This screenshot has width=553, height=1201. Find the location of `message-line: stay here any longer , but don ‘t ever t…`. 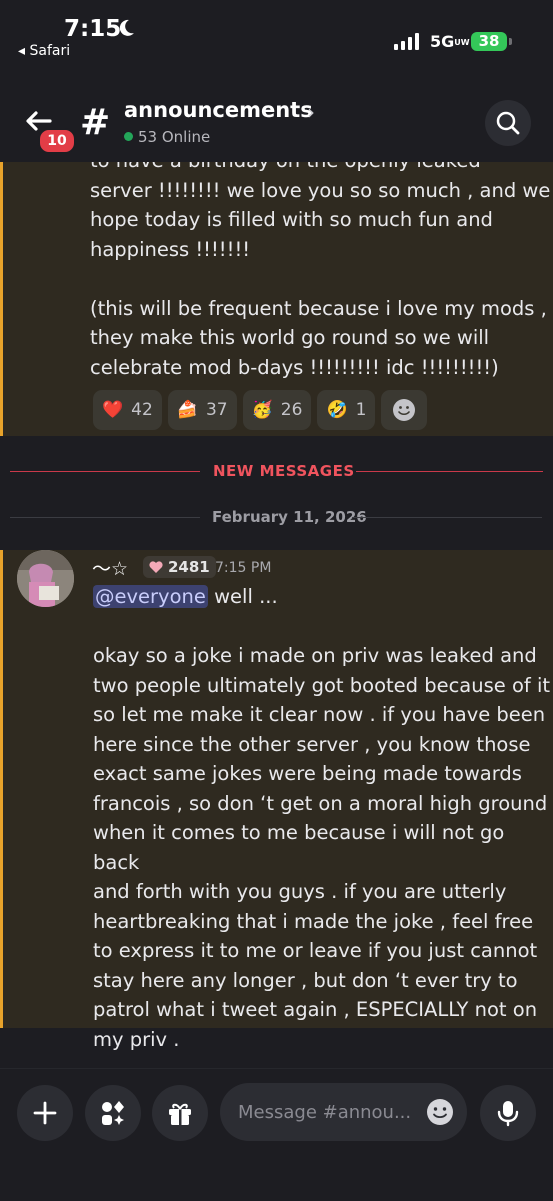

message-line: stay here any longer , but don ‘t ever t… is located at coordinates (305, 980).